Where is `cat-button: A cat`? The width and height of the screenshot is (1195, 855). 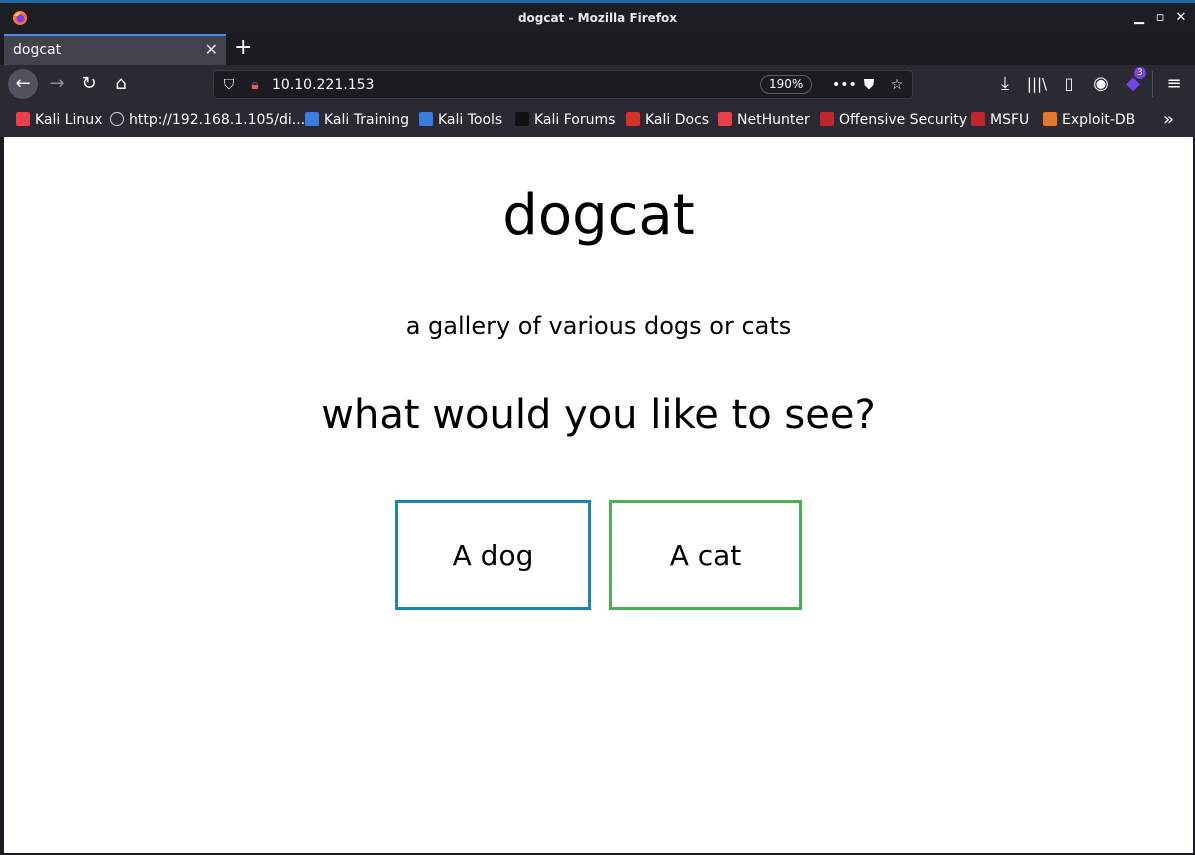
cat-button: A cat is located at coordinates (705, 555).